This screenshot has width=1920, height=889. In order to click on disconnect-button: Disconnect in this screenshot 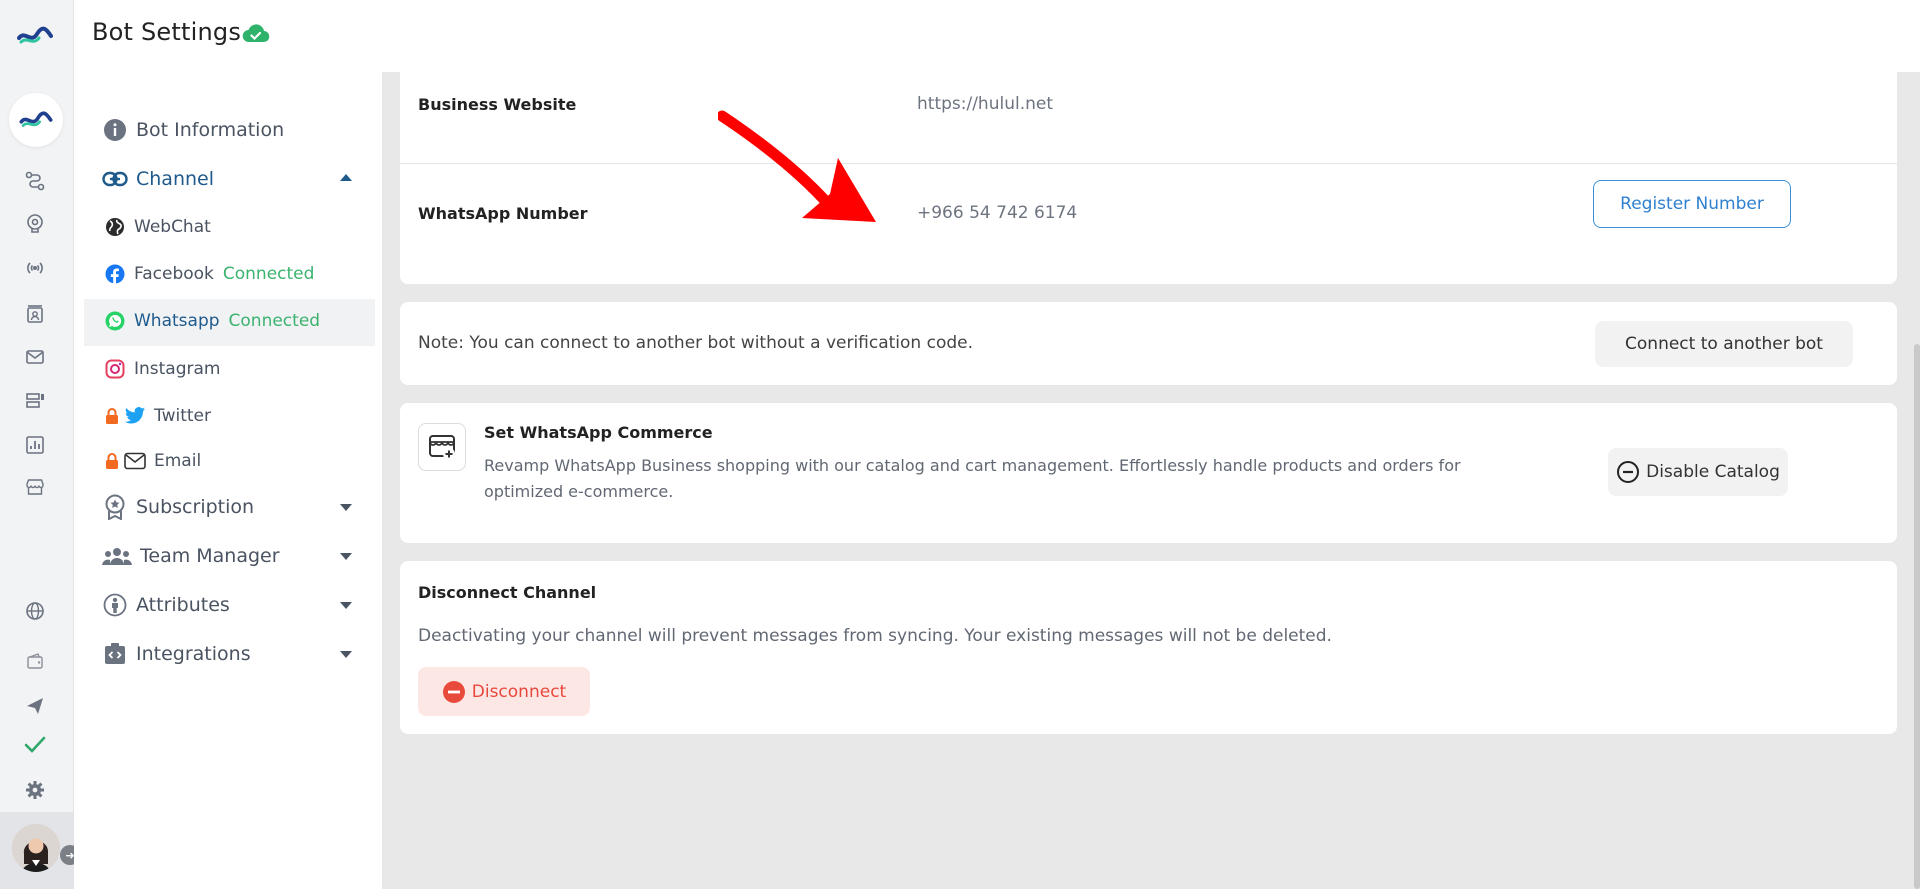, I will do `click(504, 691)`.